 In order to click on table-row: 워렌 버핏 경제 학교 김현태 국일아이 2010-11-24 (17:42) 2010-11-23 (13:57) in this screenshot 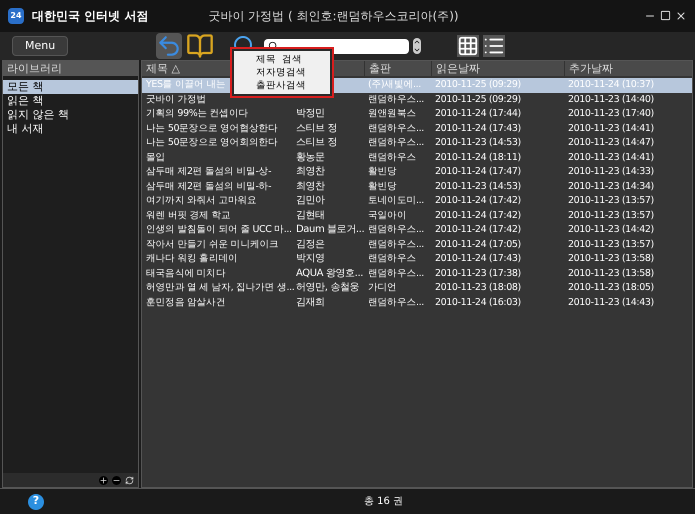, I will do `click(417, 215)`.